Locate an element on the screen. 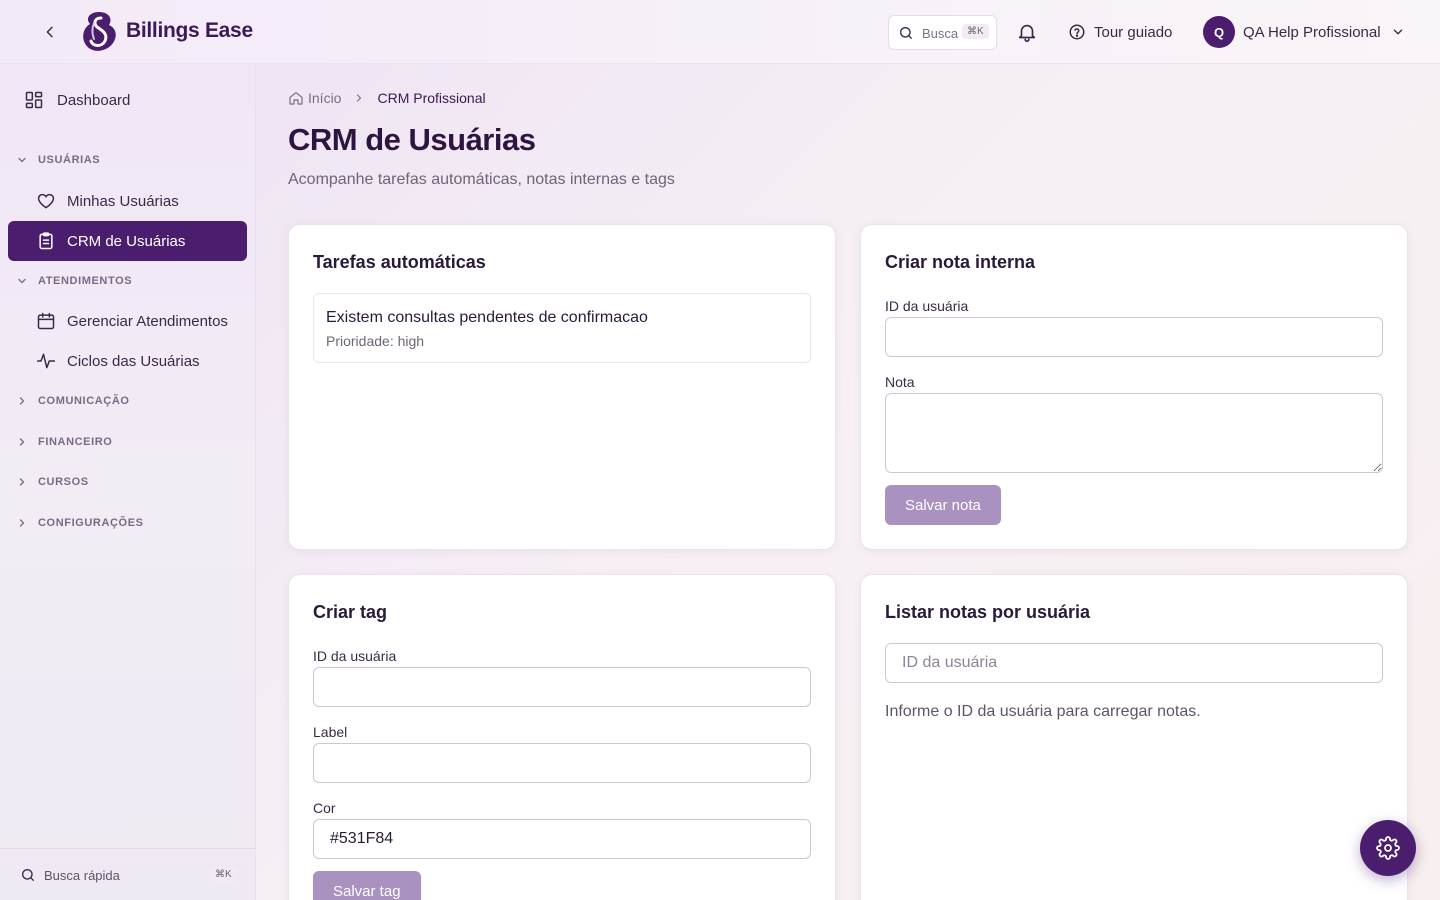 This screenshot has width=1440, height=900. global-search-button: Busca ⌘K is located at coordinates (942, 32).